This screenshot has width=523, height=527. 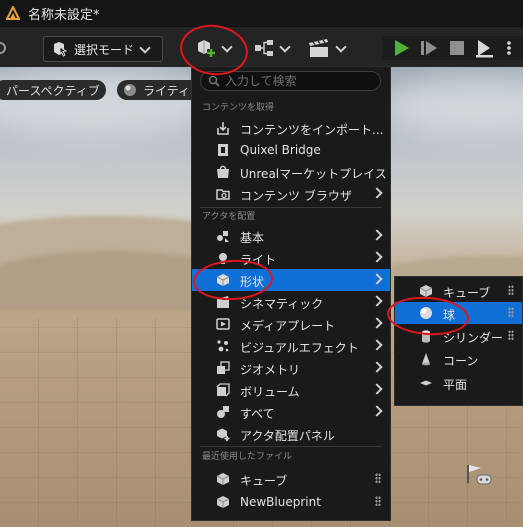 I want to click on submenu-item-cylinder: シリンダー, so click(x=458, y=336).